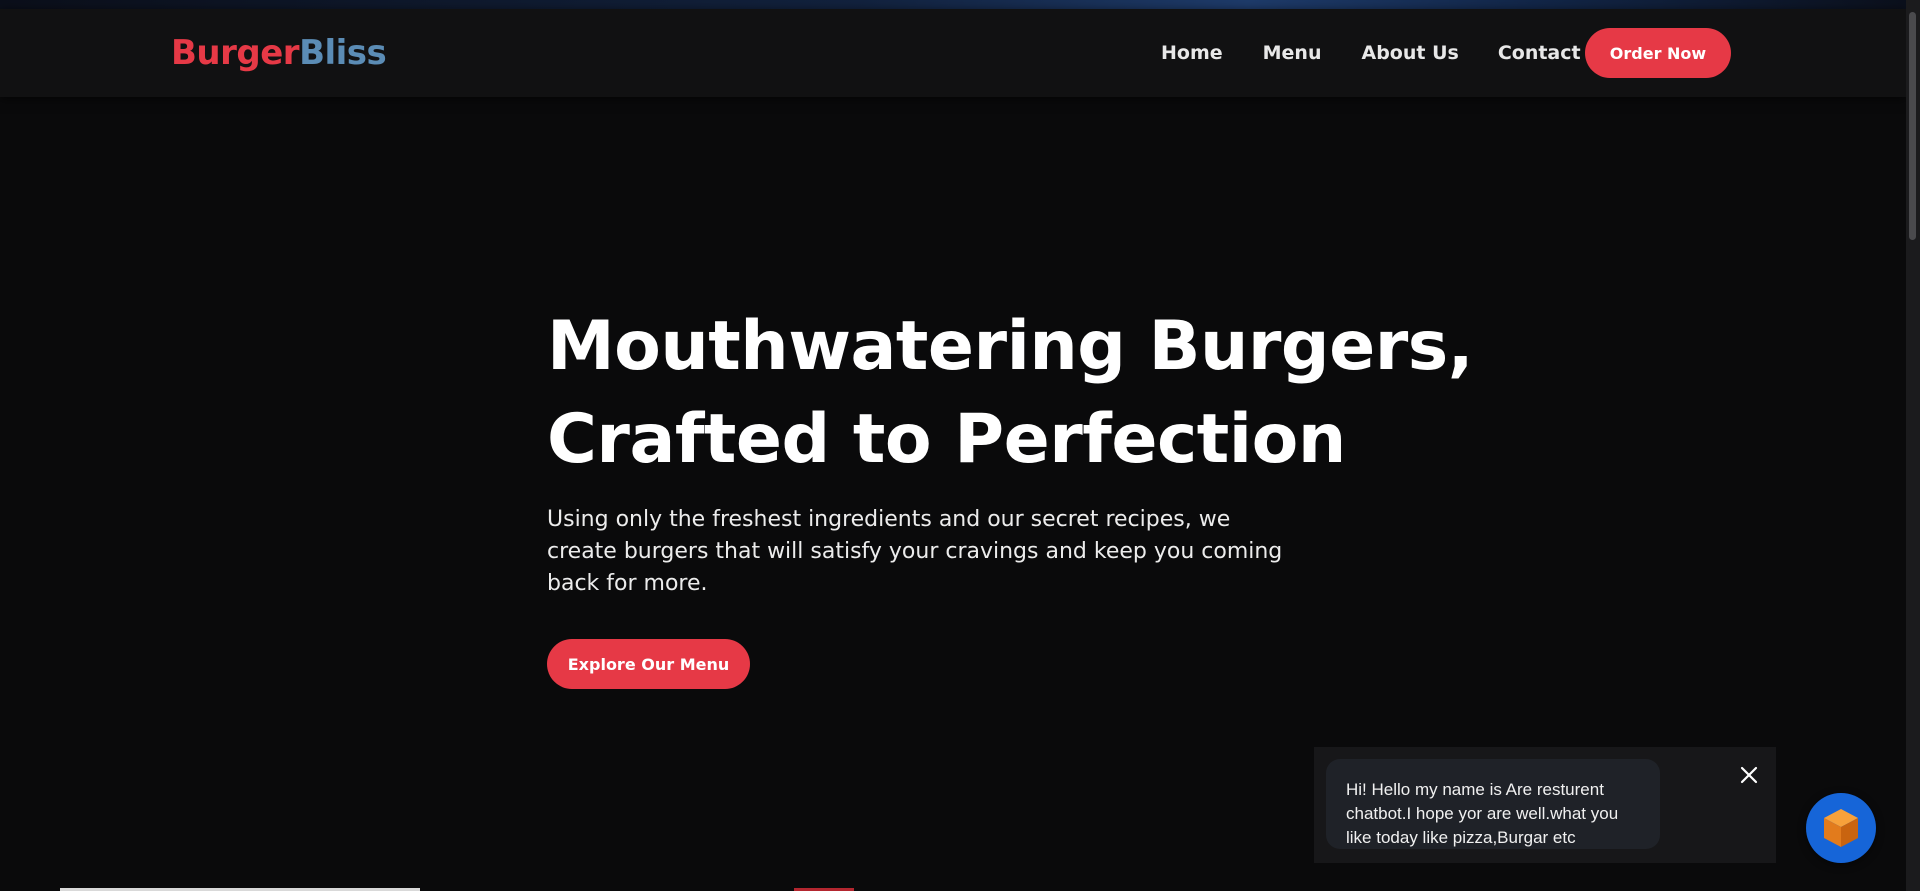 The width and height of the screenshot is (1920, 891). Describe the element at coordinates (1292, 53) in the screenshot. I see `nav-link-menu: Menu` at that location.